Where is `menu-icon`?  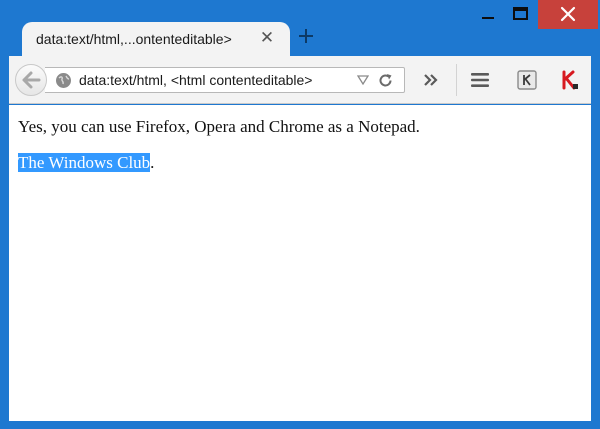
menu-icon is located at coordinates (480, 80).